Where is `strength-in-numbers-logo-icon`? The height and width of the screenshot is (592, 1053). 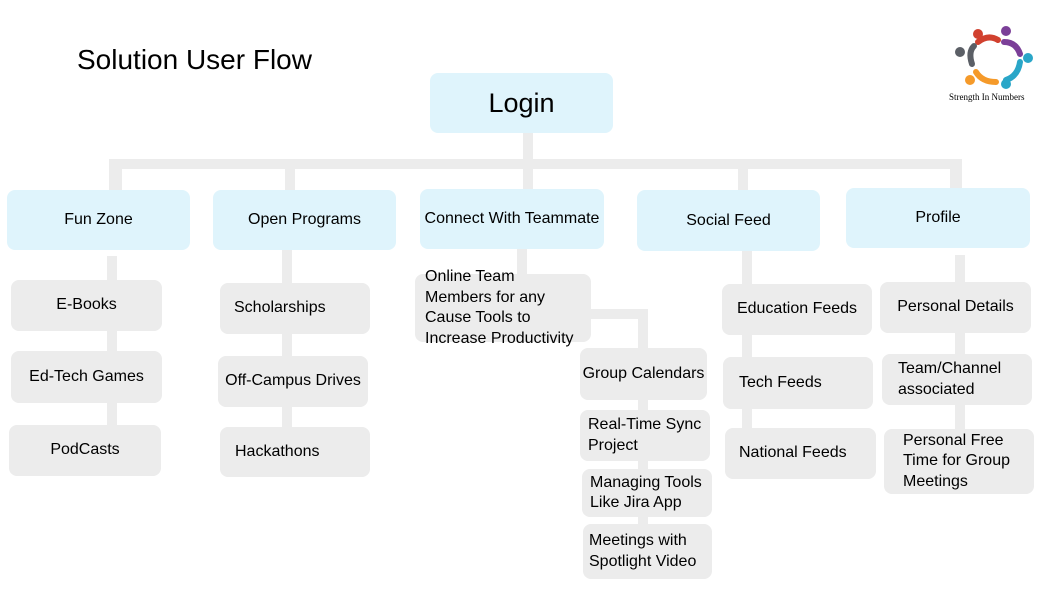 strength-in-numbers-logo-icon is located at coordinates (994, 57).